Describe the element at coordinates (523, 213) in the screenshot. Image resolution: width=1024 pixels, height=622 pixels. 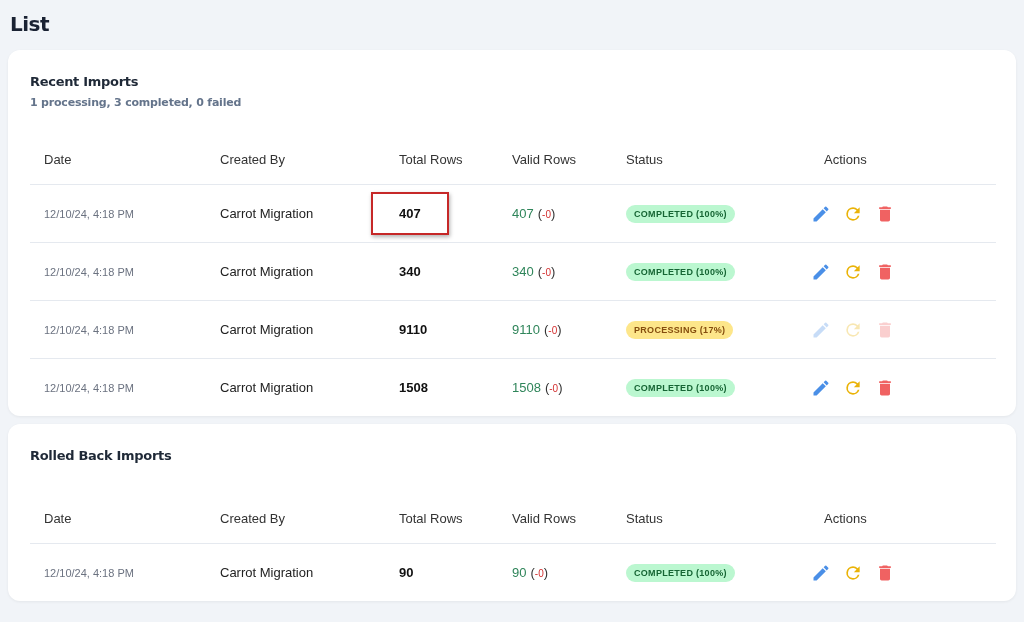
I see `valid-rows-value: 407` at that location.